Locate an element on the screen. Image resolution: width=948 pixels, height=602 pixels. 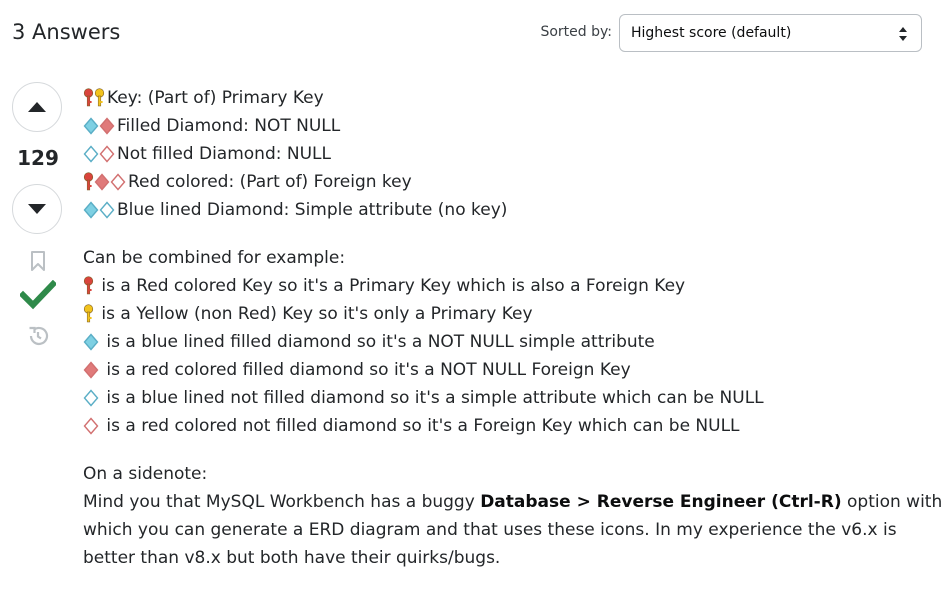
accepted-check-icon is located at coordinates (38, 295).